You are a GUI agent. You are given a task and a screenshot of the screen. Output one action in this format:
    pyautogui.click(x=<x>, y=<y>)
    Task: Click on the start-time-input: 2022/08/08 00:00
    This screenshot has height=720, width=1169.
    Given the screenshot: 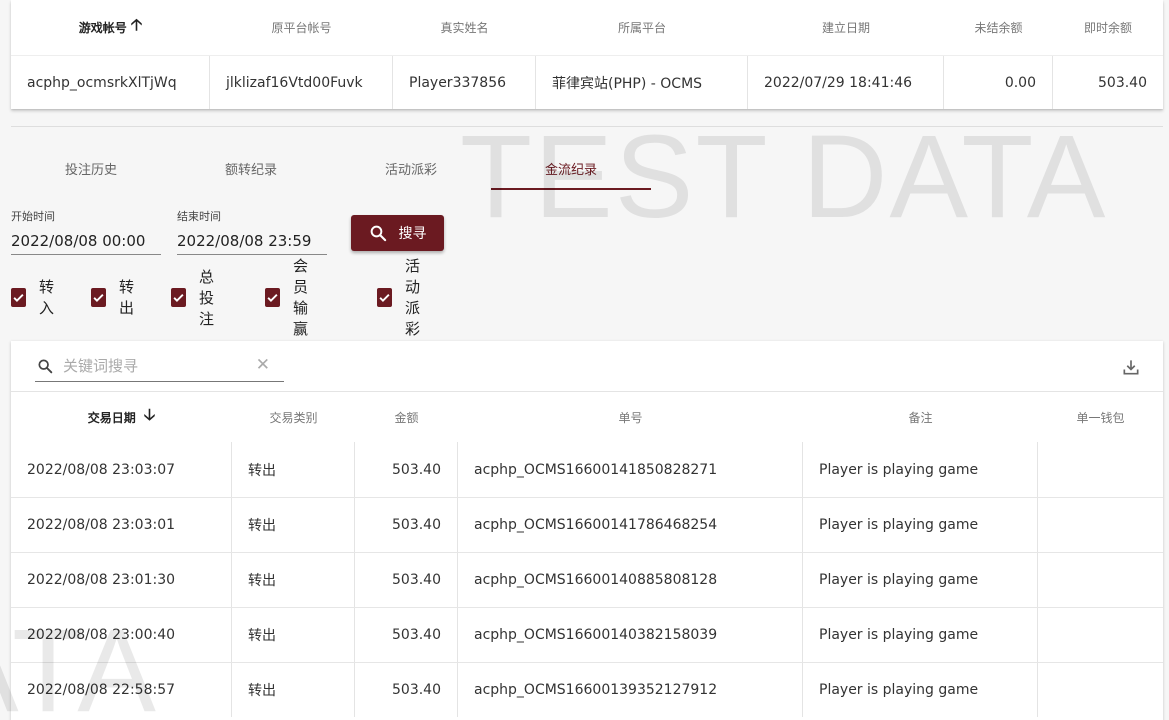 What is the action you would take?
    pyautogui.click(x=86, y=242)
    